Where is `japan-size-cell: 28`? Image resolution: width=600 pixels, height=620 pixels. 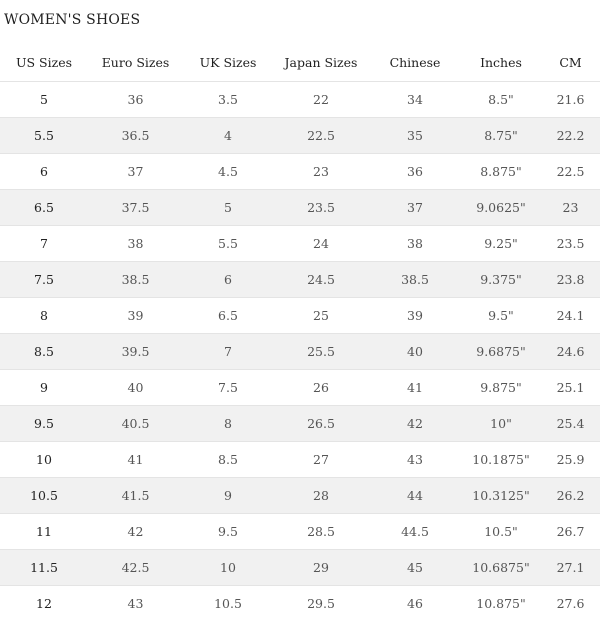
japan-size-cell: 28 is located at coordinates (321, 496).